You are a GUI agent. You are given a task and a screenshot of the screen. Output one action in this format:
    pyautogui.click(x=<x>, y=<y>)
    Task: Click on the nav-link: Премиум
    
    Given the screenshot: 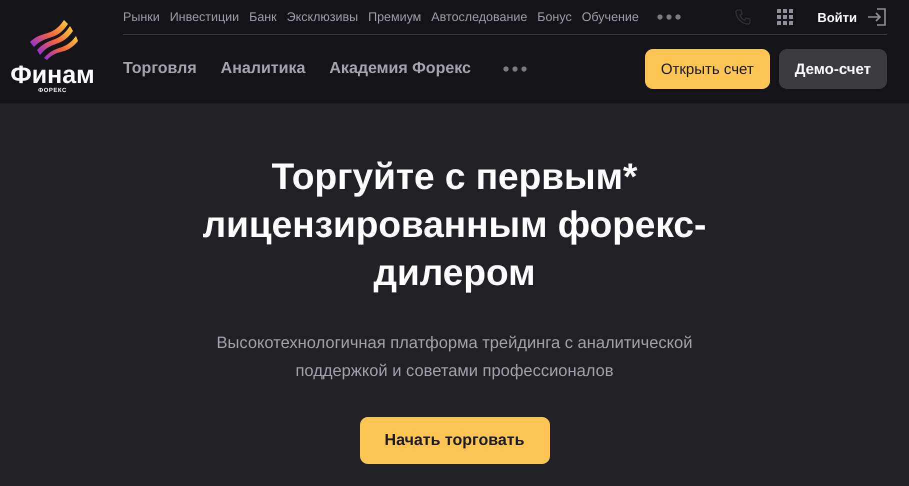 What is the action you would take?
    pyautogui.click(x=395, y=17)
    